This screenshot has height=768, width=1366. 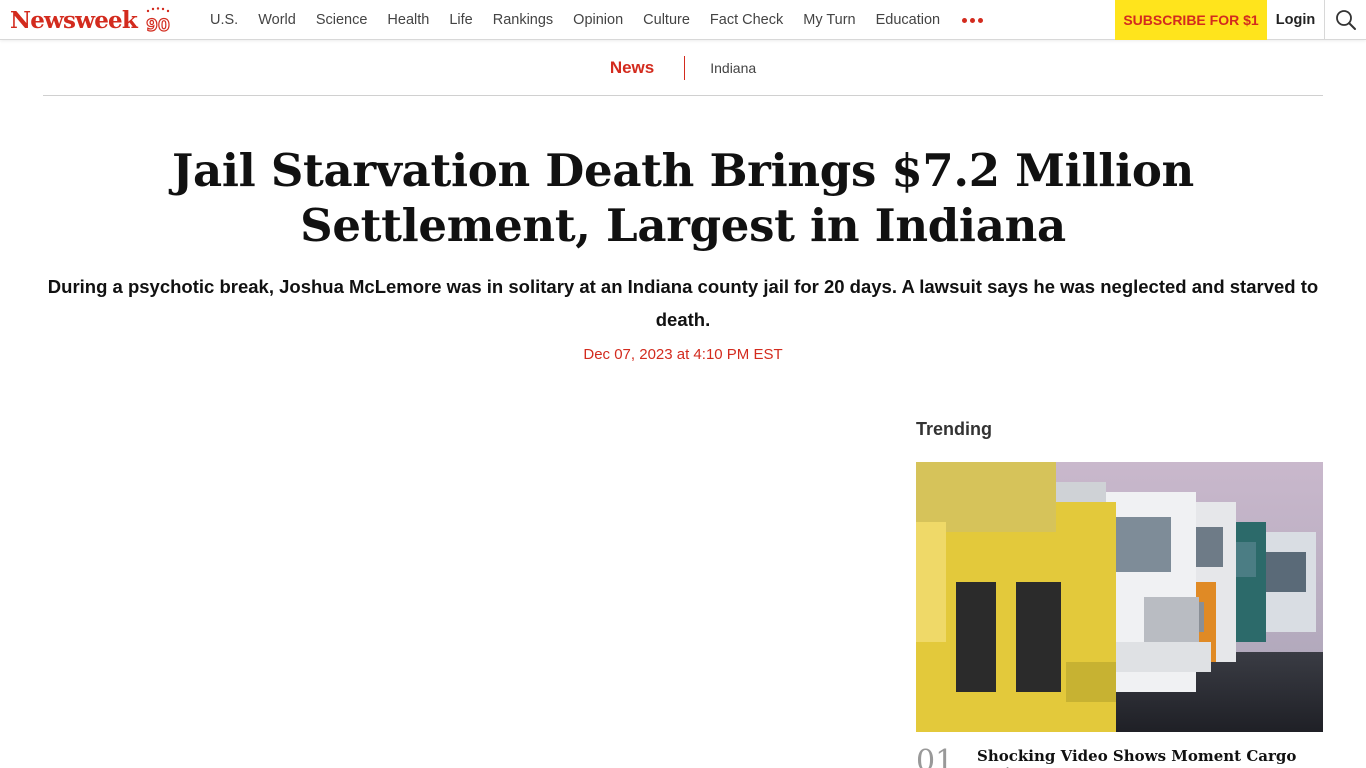 What do you see at coordinates (683, 354) in the screenshot?
I see `article-dateline: Dec 07, 2023 at 4:10 PM EST` at bounding box center [683, 354].